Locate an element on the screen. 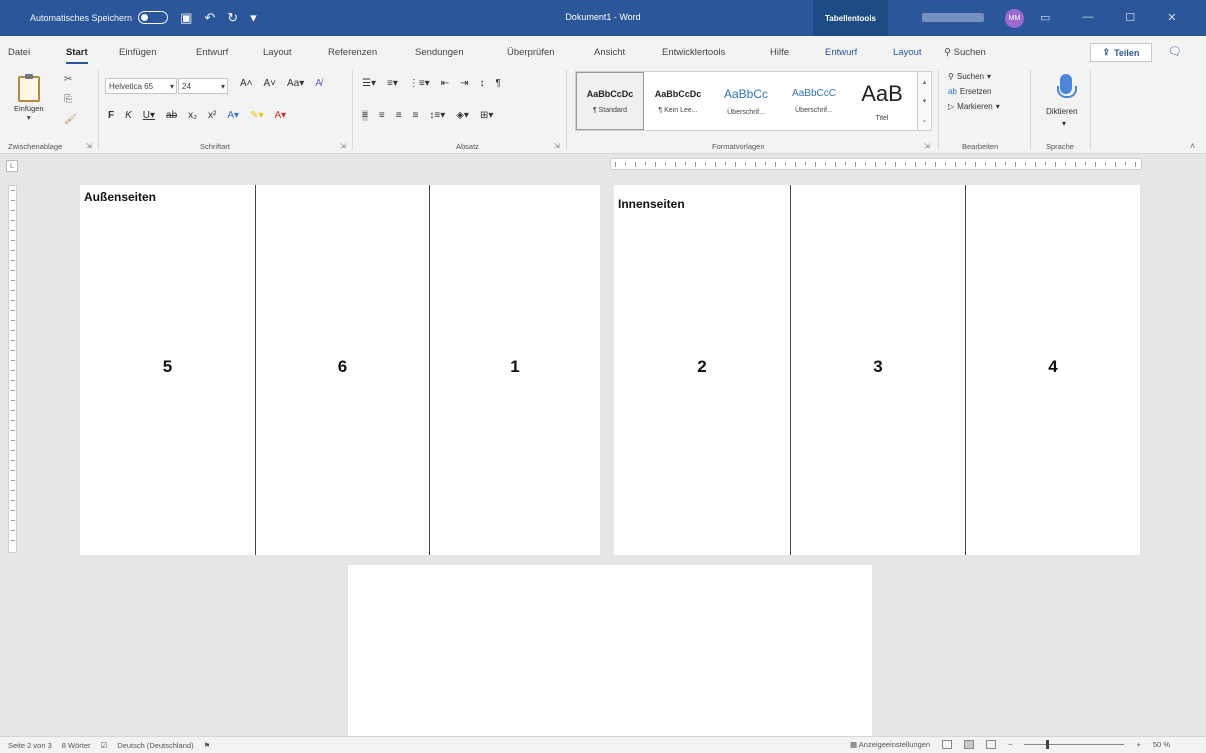 Image resolution: width=1206 pixels, height=753 pixels. word-count: 8 Wörter is located at coordinates (76, 745).